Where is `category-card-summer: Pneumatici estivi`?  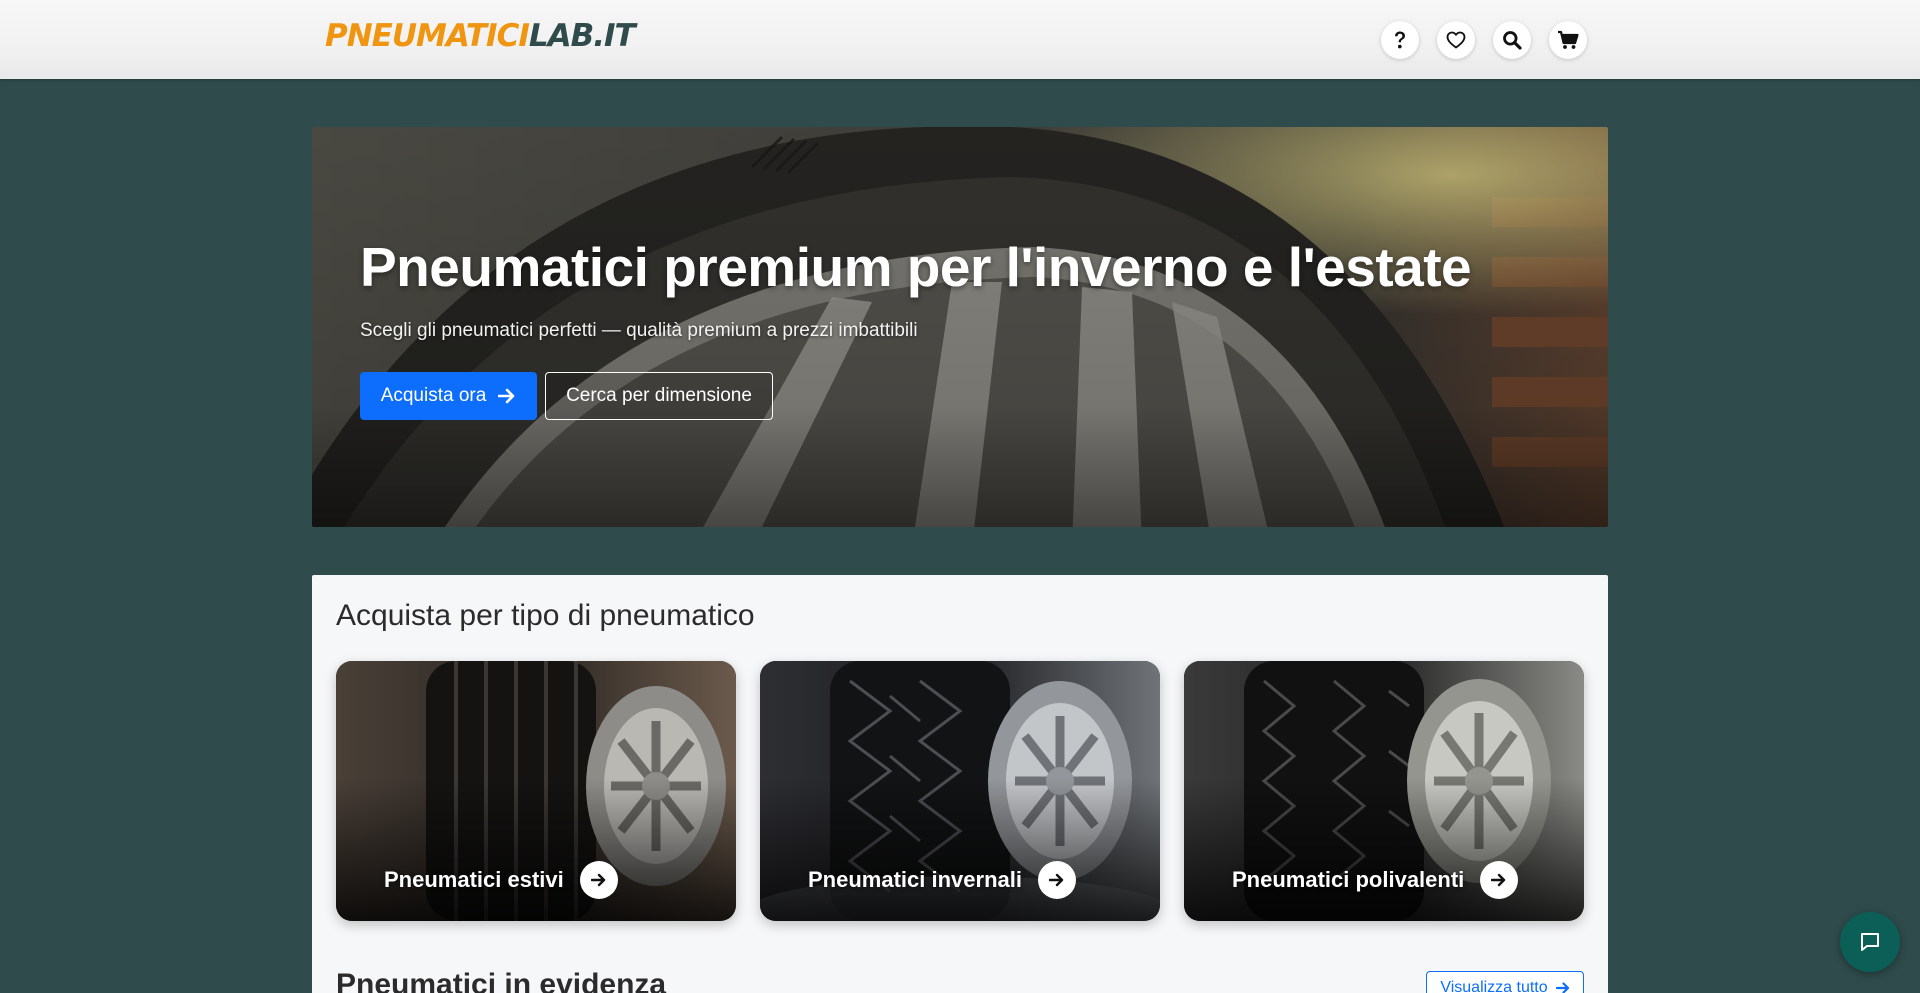
category-card-summer: Pneumatici estivi is located at coordinates (536, 791).